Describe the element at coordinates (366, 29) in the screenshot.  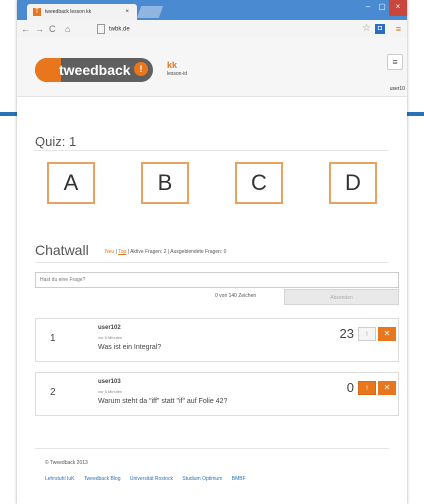
I see `bookmark-star-icon: ☆` at that location.